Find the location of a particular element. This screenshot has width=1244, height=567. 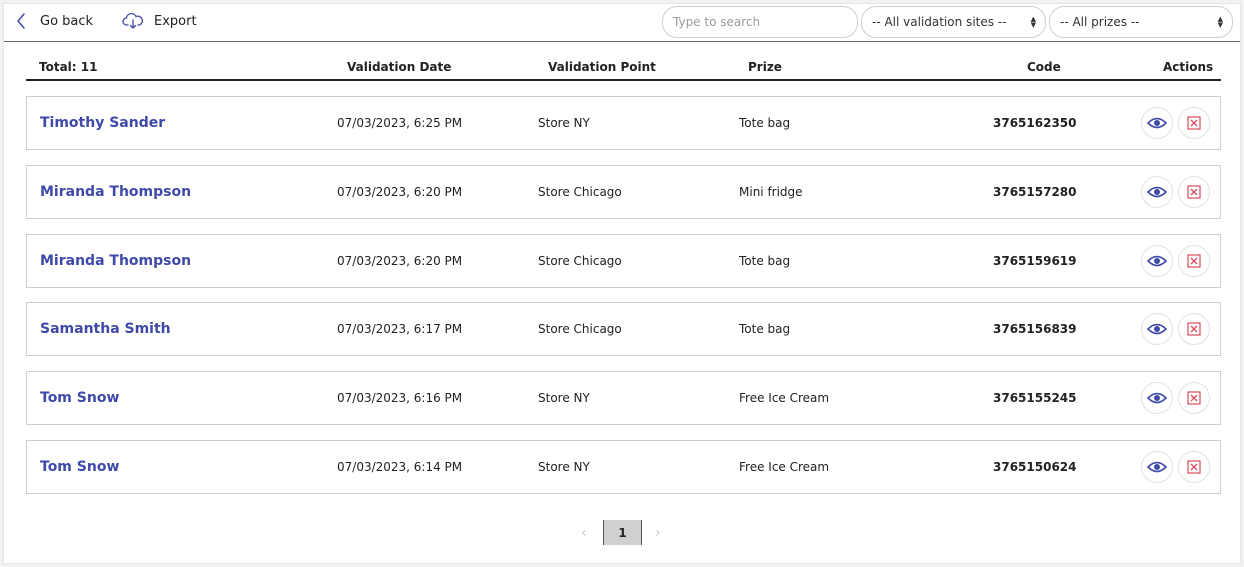

code: 3765155245 is located at coordinates (1035, 398).